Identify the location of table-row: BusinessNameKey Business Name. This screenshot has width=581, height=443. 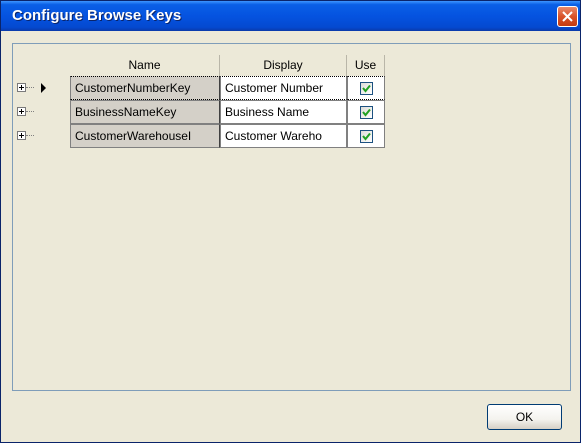
(200, 112).